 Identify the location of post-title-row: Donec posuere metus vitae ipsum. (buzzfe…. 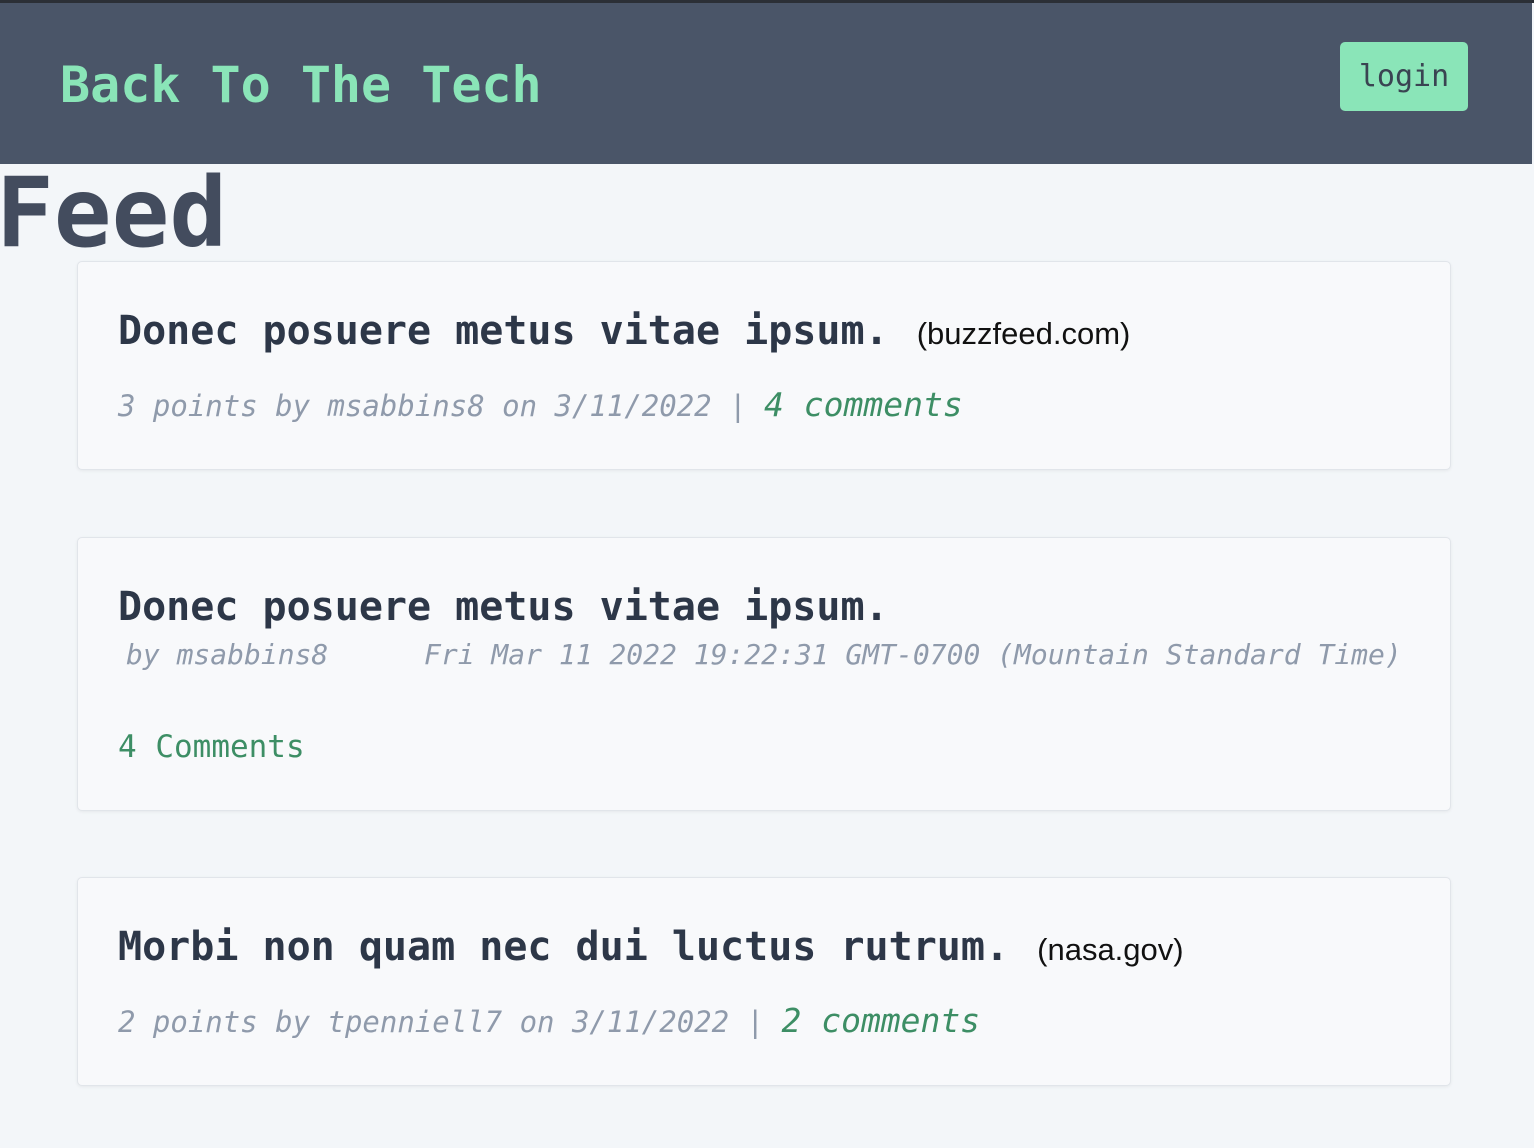
(624, 332).